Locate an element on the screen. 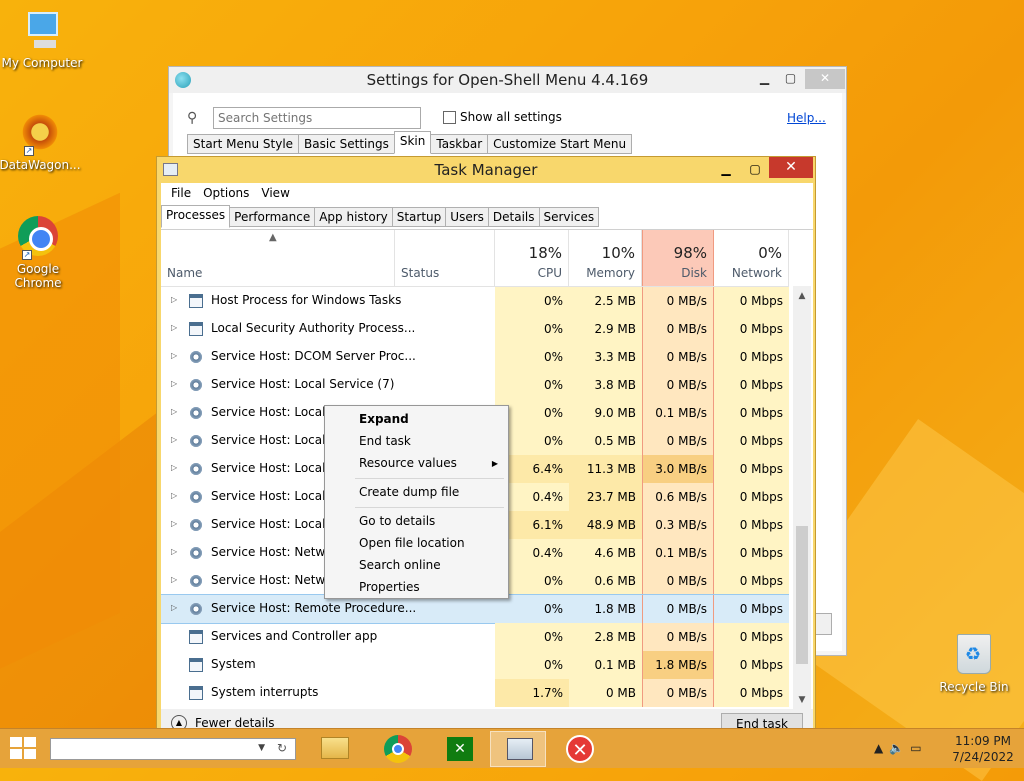 This screenshot has height=781, width=1024. scroll-down-arrow-icon: ▼ is located at coordinates (802, 700).